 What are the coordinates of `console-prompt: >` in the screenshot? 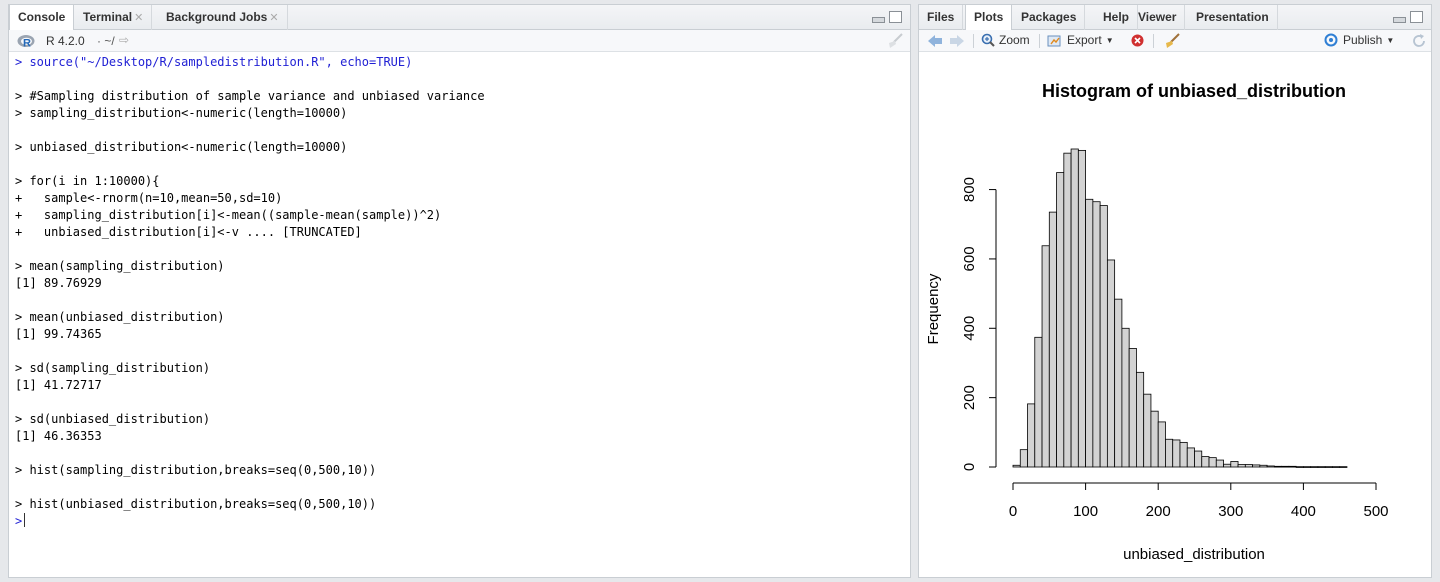 It's located at (19, 521).